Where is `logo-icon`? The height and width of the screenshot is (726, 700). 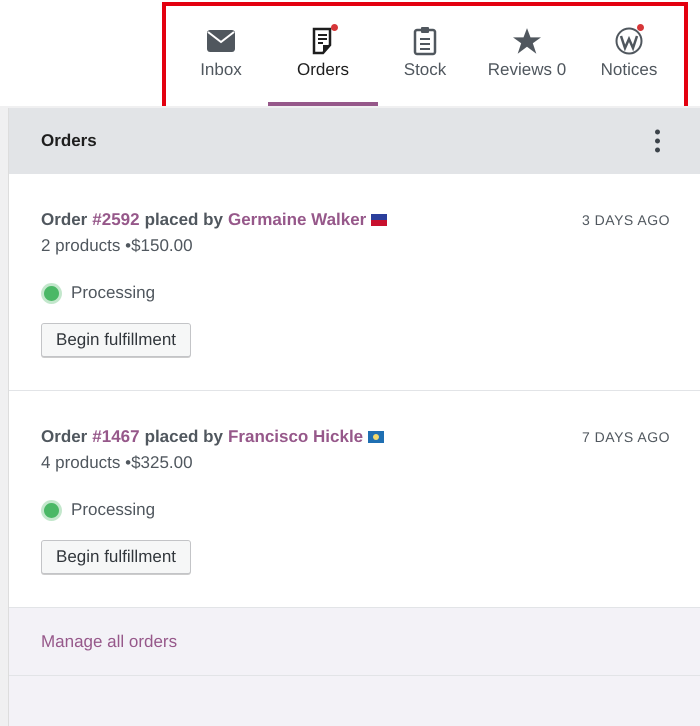 logo-icon is located at coordinates (629, 41).